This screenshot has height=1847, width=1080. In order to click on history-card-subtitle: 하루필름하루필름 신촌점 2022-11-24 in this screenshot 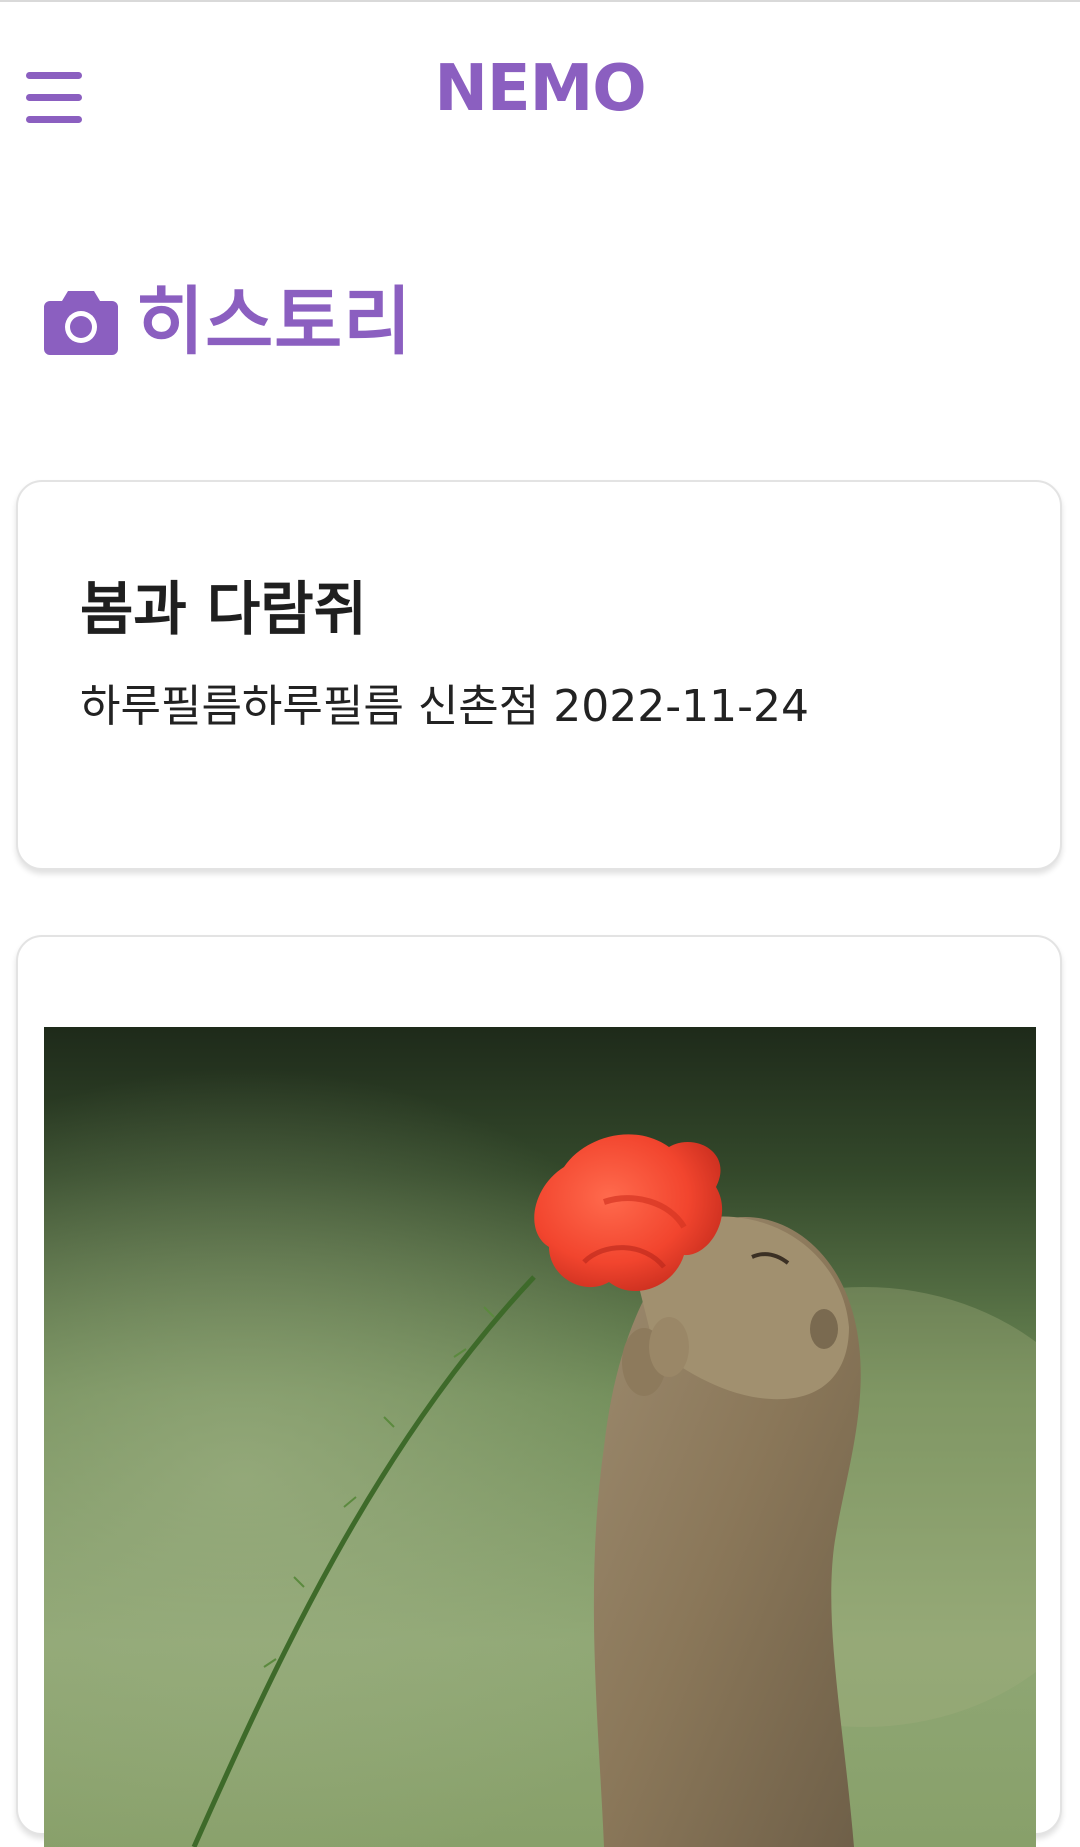, I will do `click(444, 702)`.